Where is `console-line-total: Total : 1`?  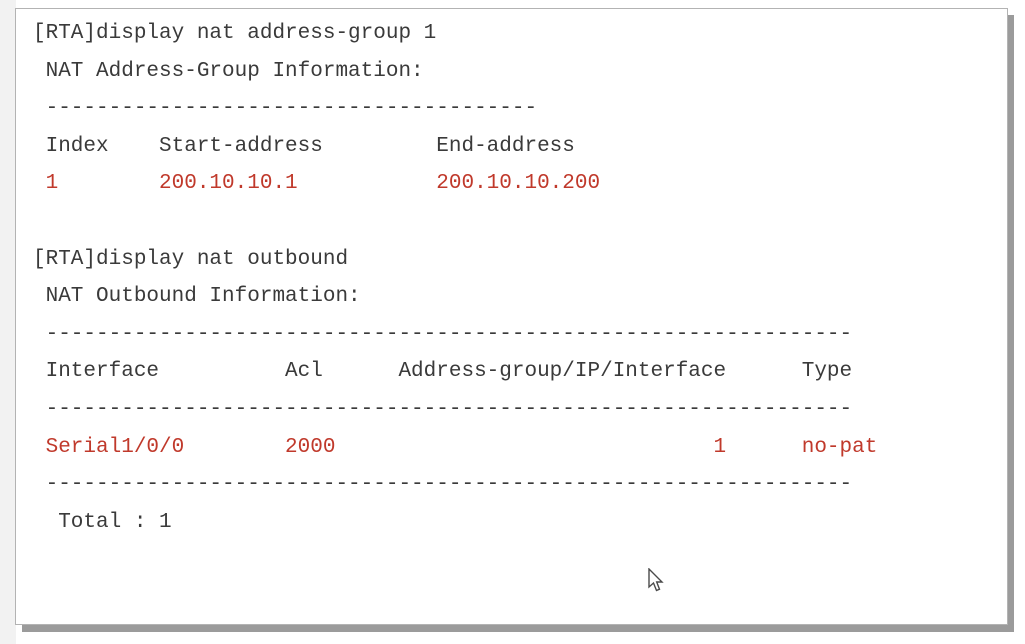 console-line-total: Total : 1 is located at coordinates (102, 522).